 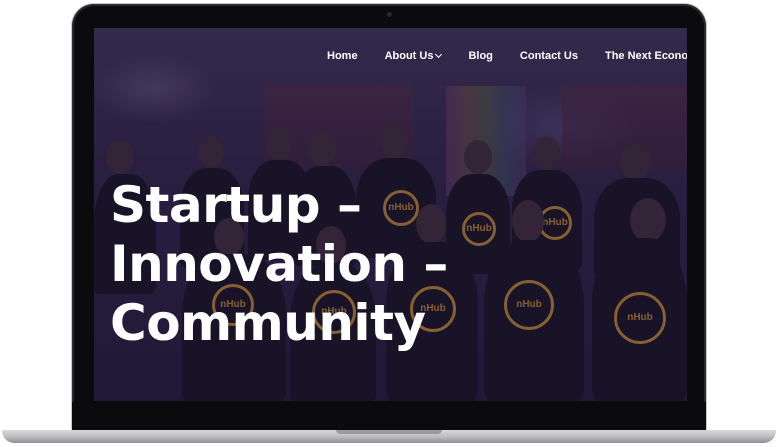 I want to click on nav-blog: Blog, so click(x=480, y=56).